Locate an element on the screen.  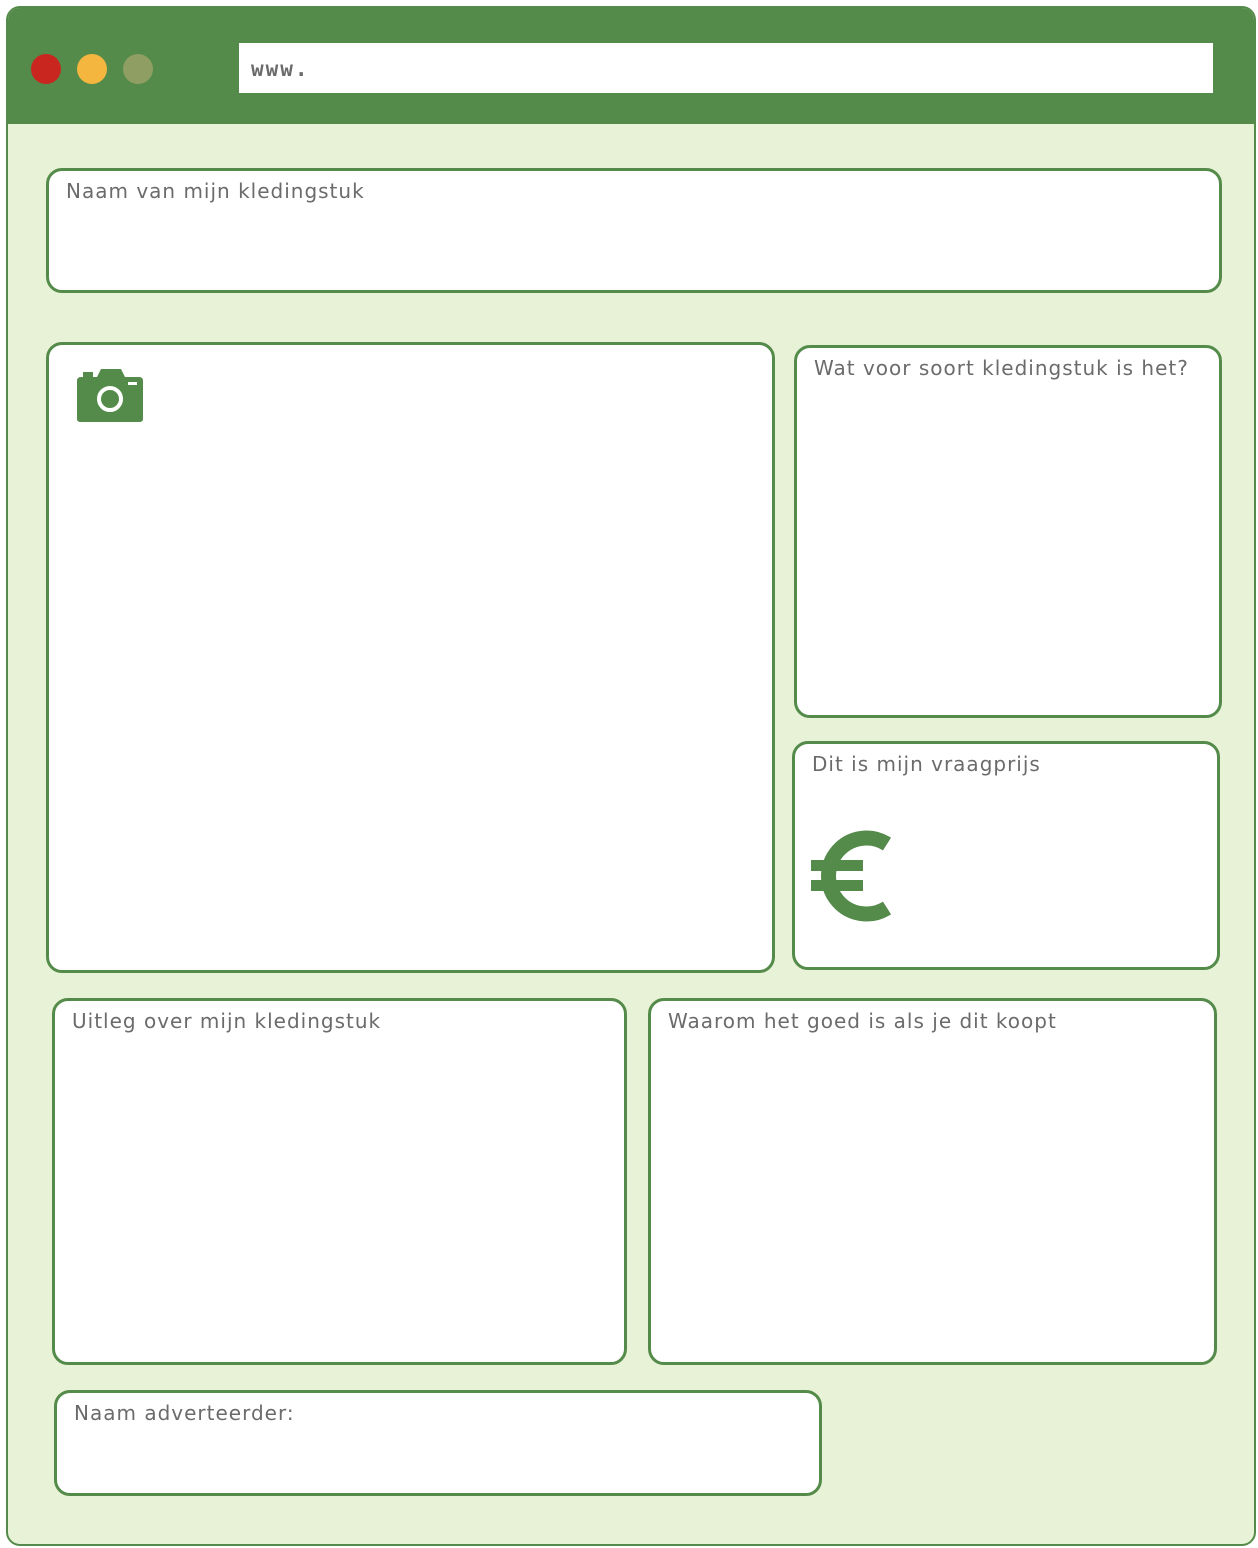
maximize-button is located at coordinates (138, 69).